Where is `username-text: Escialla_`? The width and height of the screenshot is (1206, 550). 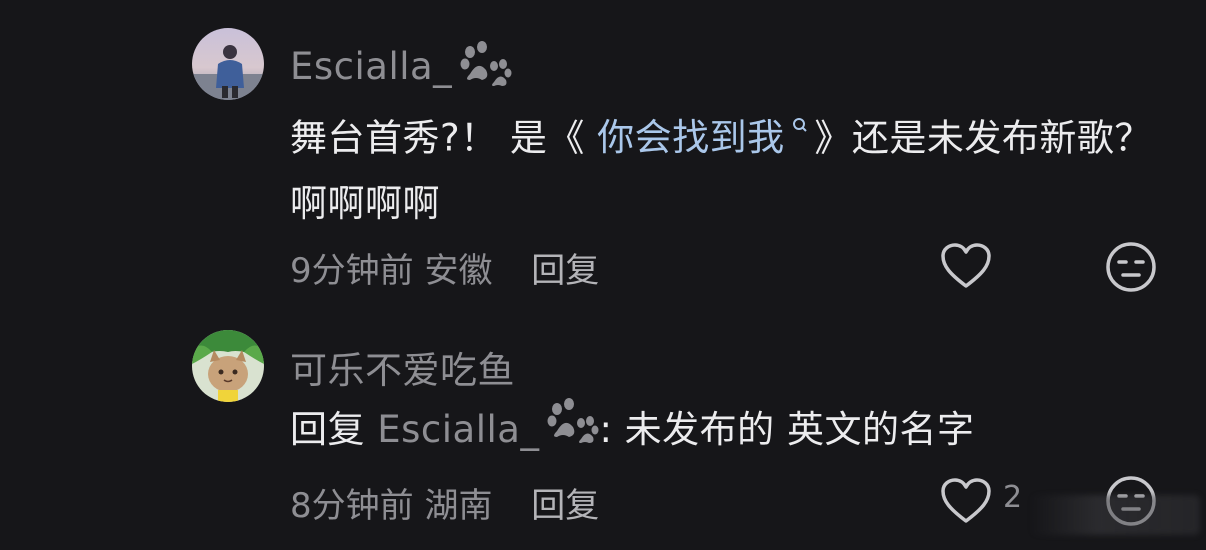 username-text: Escialla_ is located at coordinates (371, 66).